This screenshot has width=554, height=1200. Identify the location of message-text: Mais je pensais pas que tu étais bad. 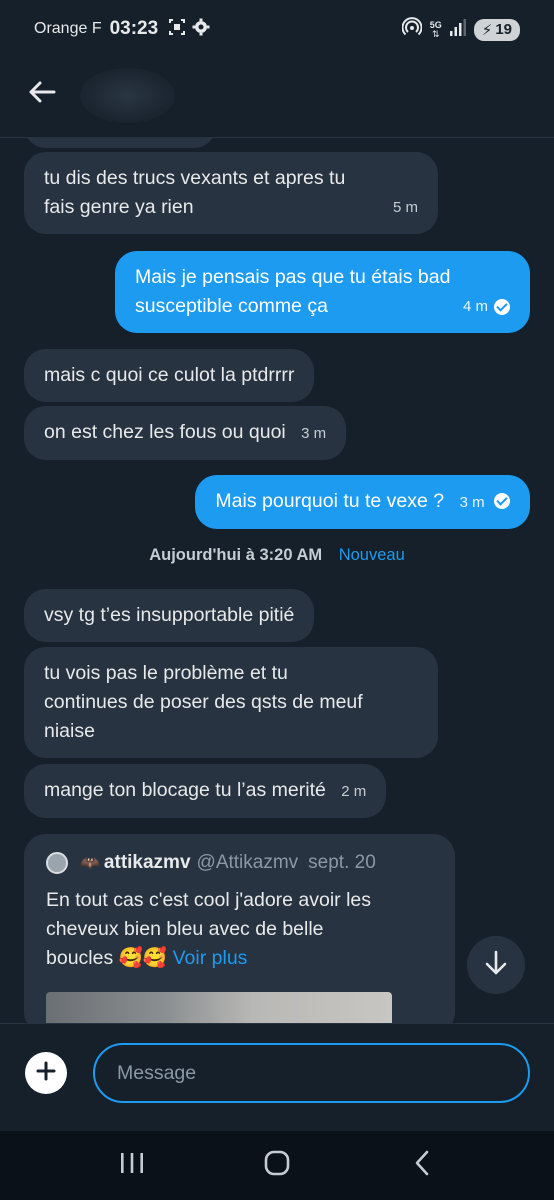
(293, 277).